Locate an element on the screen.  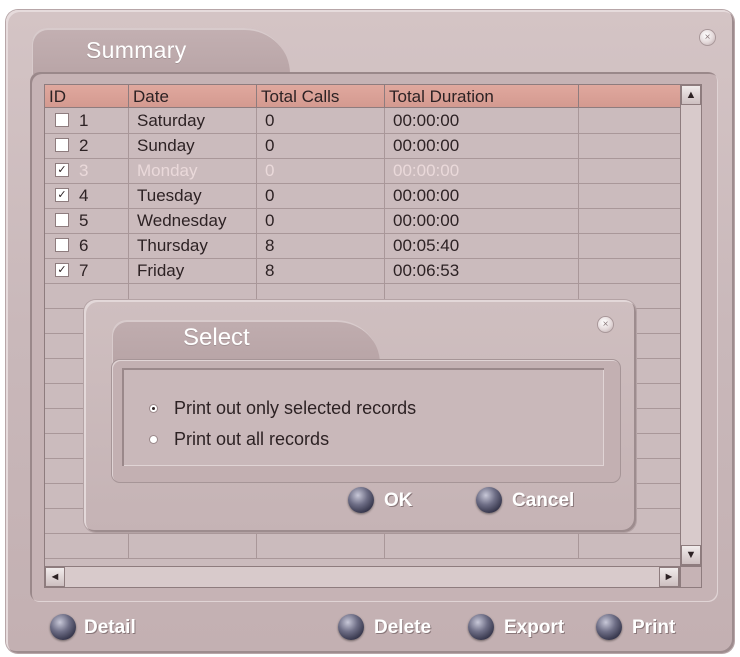
table-row: 5 Wednesday 0 00:00:00 is located at coordinates (363, 221).